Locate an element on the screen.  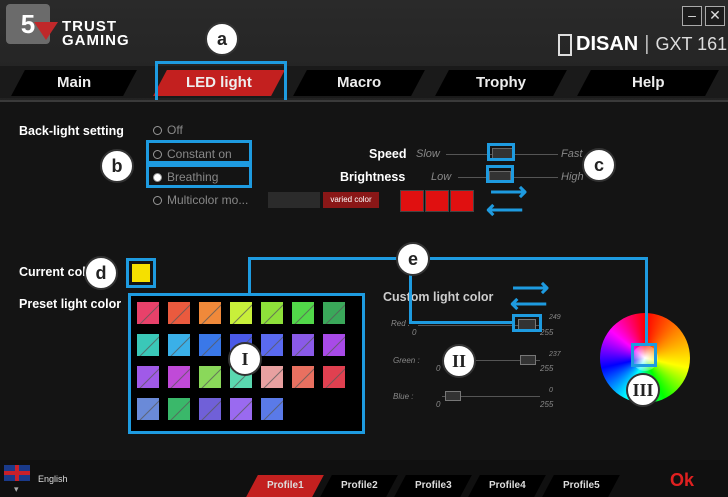
callout-d: d is located at coordinates (101, 273).